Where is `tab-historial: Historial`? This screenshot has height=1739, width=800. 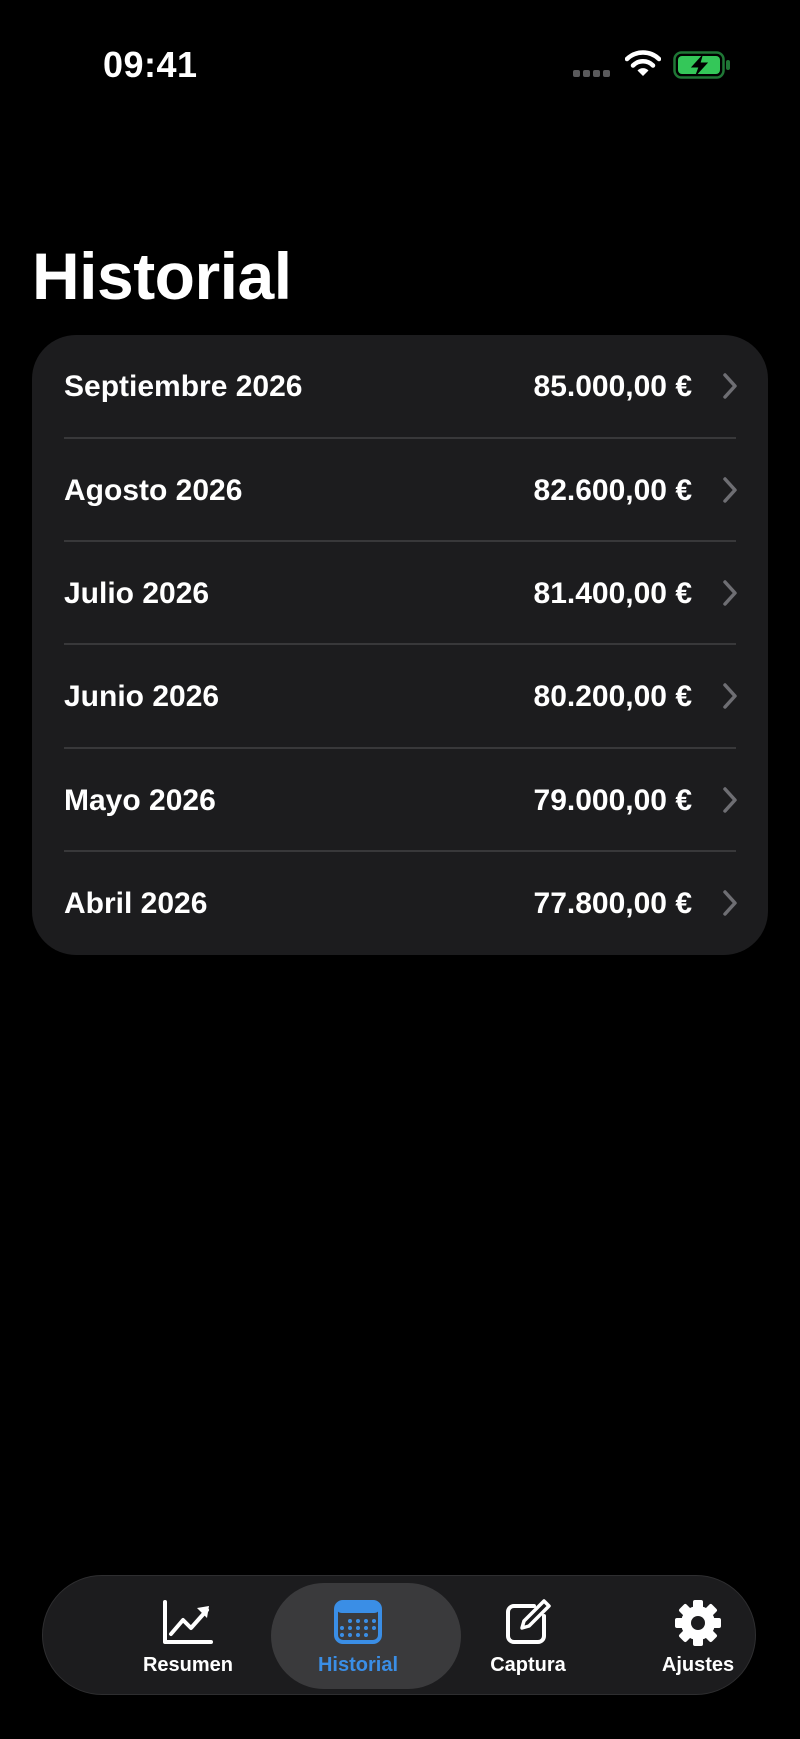 tab-historial: Historial is located at coordinates (366, 1635).